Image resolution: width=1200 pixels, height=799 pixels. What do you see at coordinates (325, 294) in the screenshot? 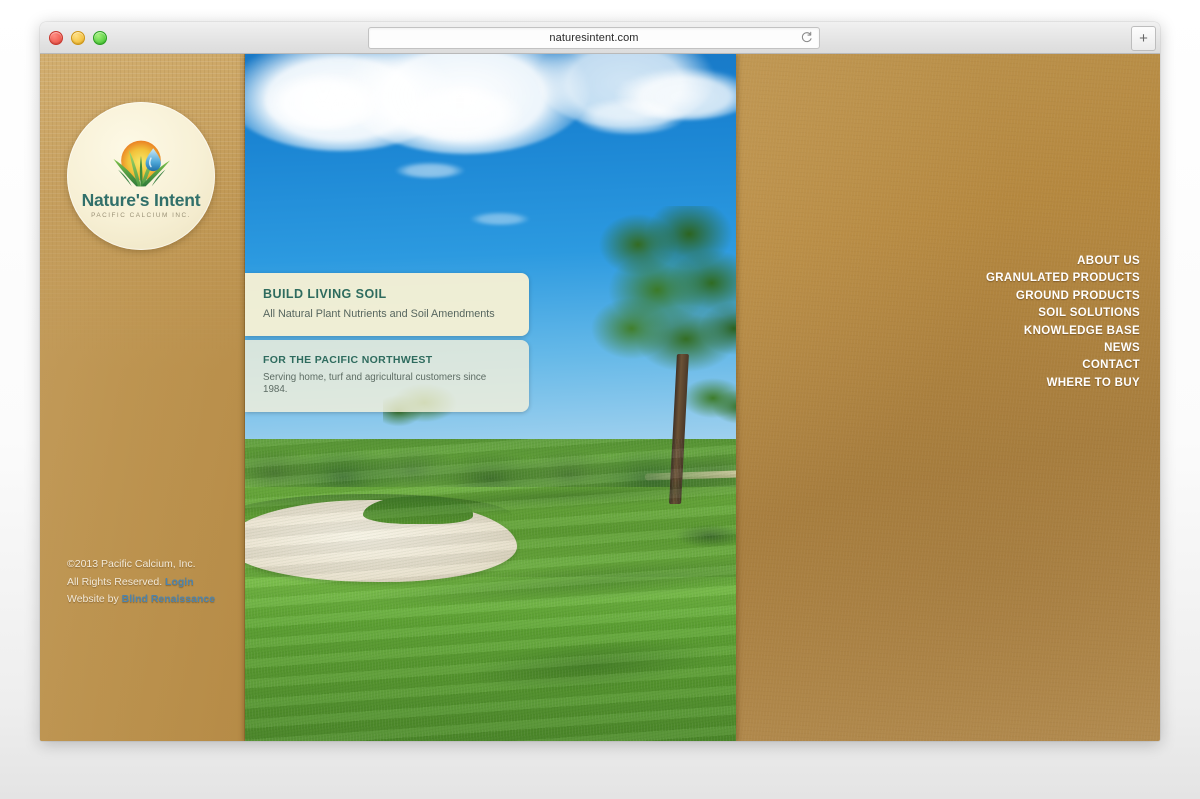
I see `callout-title: BUILD LIVING SOIL` at bounding box center [325, 294].